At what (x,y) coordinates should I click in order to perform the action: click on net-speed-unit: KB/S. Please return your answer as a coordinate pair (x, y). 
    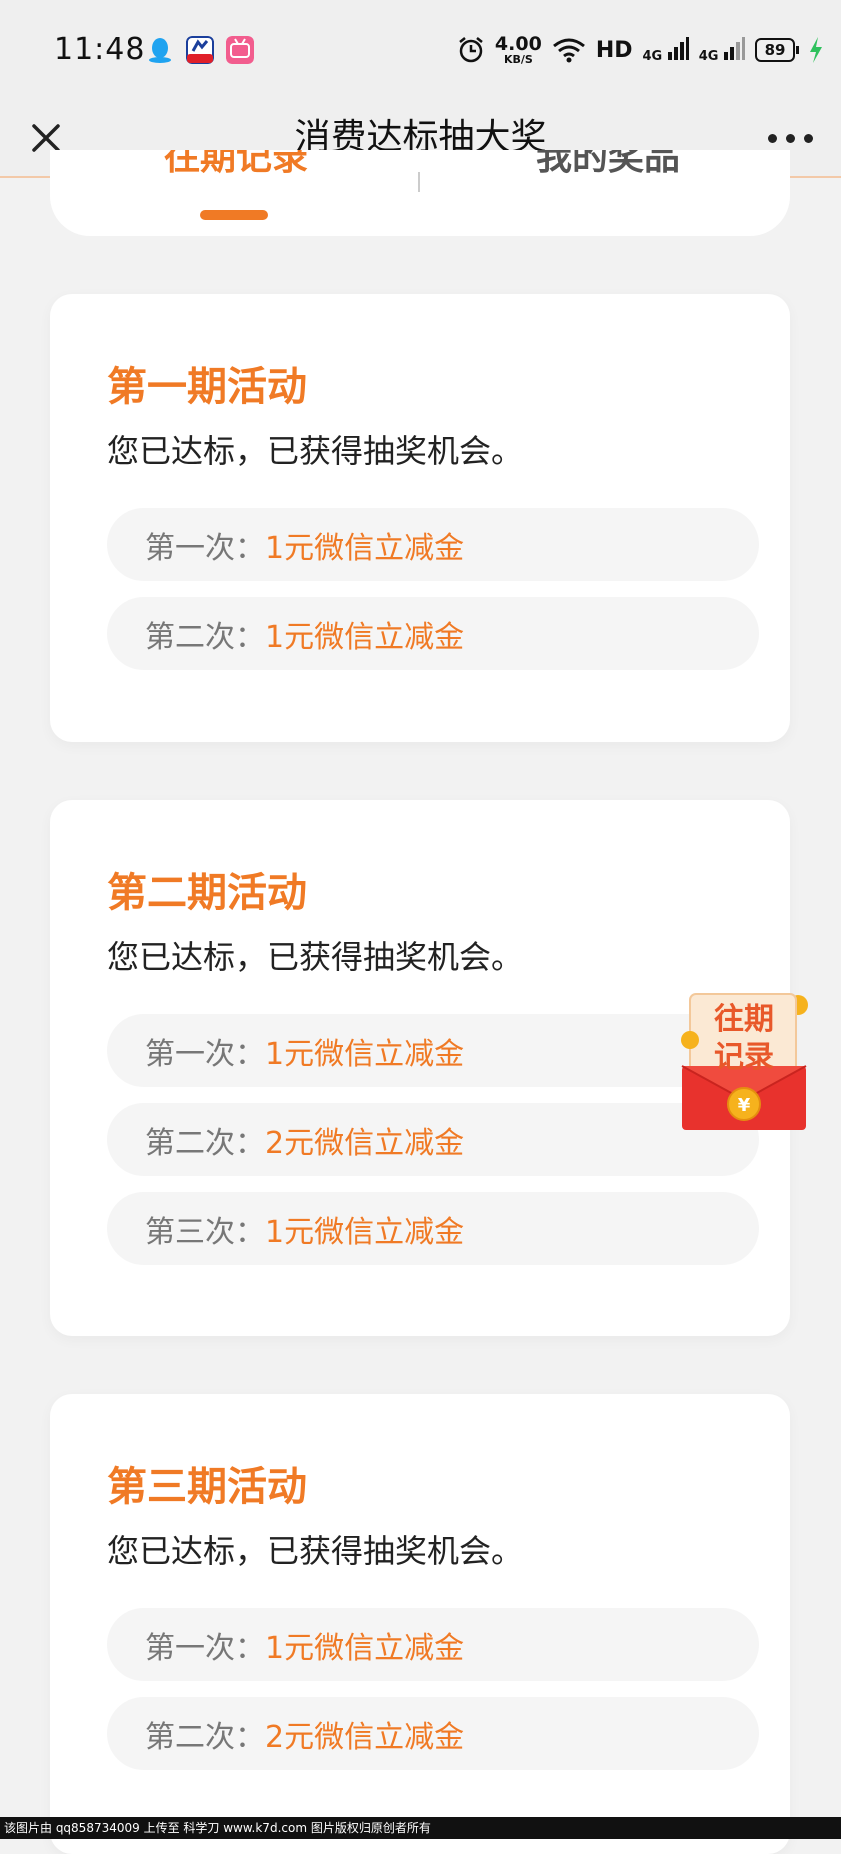
    Looking at the image, I should click on (518, 59).